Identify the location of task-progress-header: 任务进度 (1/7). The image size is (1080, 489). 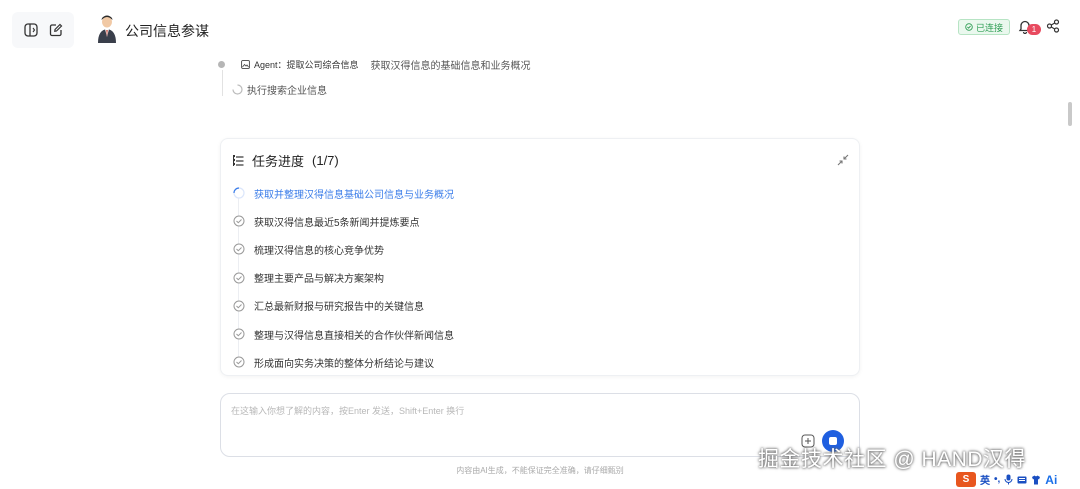
(286, 160).